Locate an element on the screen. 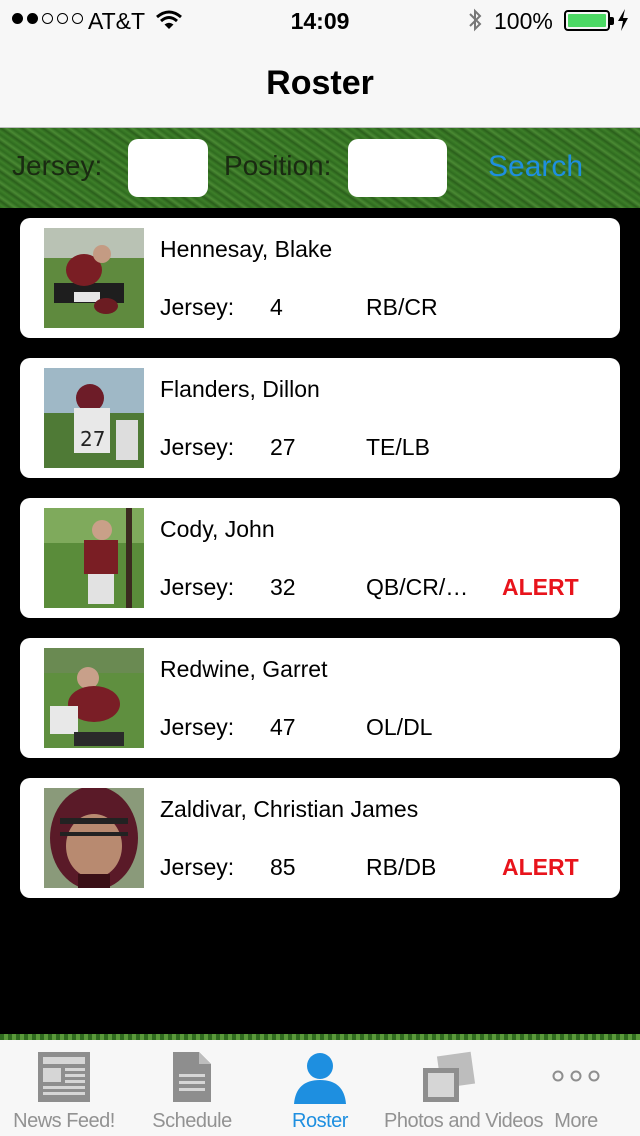  status-bar: AT&T 14:09 100% is located at coordinates (320, 20).